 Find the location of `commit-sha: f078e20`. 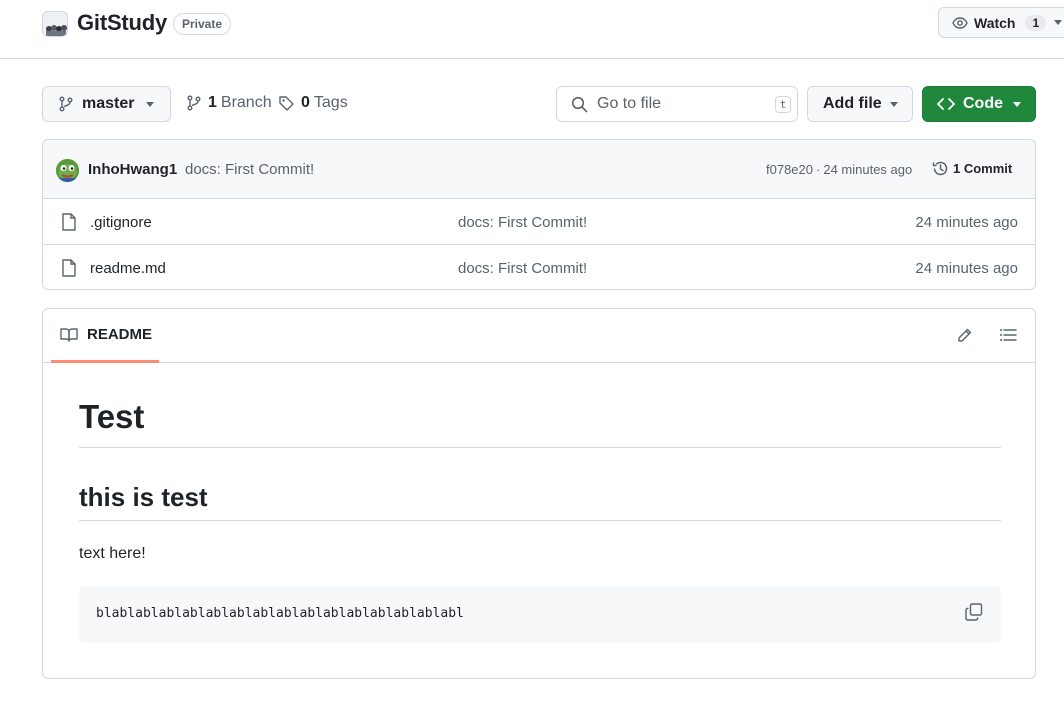

commit-sha: f078e20 is located at coordinates (789, 169).